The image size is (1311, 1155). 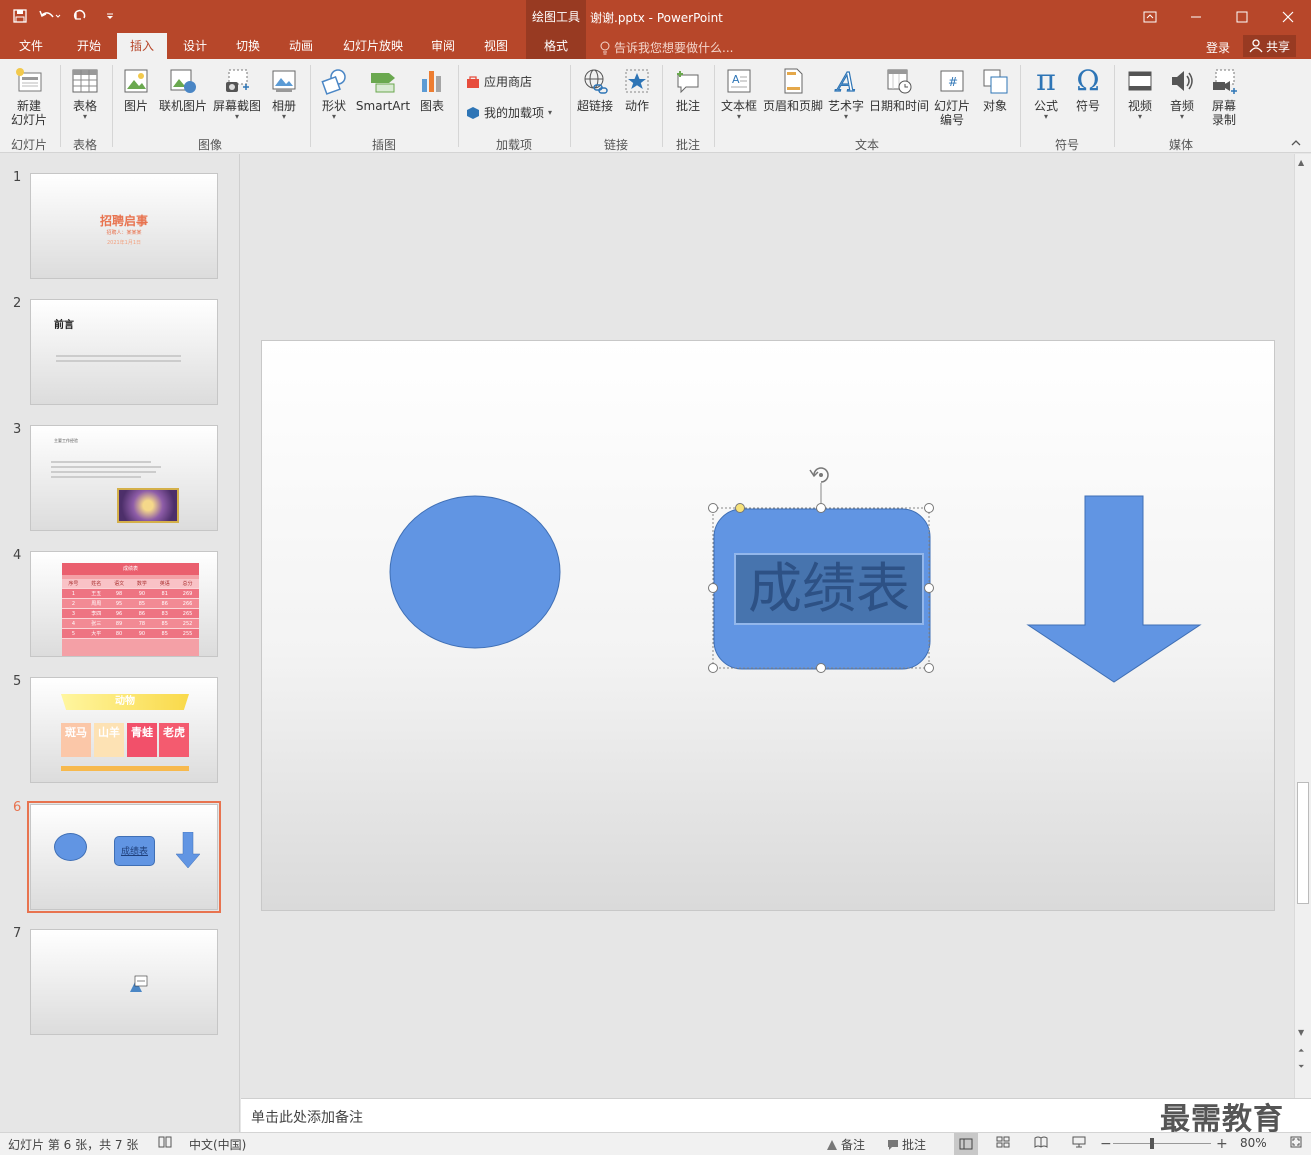 What do you see at coordinates (432, 89) in the screenshot?
I see `chart-button: 图表` at bounding box center [432, 89].